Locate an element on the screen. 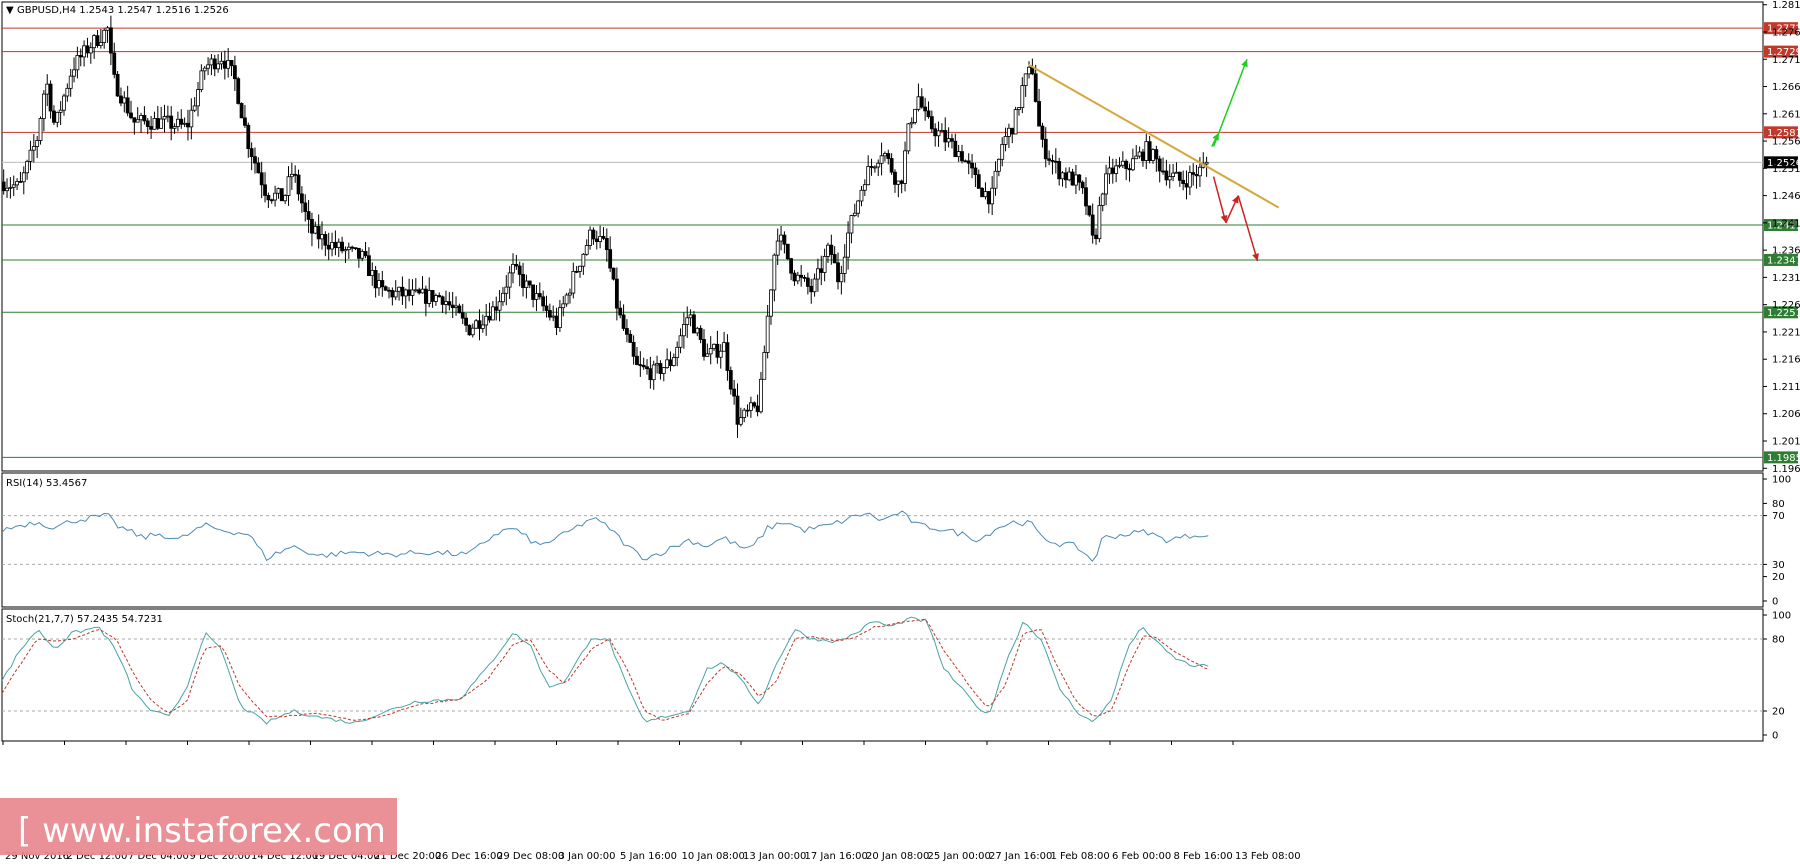 This screenshot has height=868, width=1800. price-tick-label: 1.2165 is located at coordinates (1786, 360).